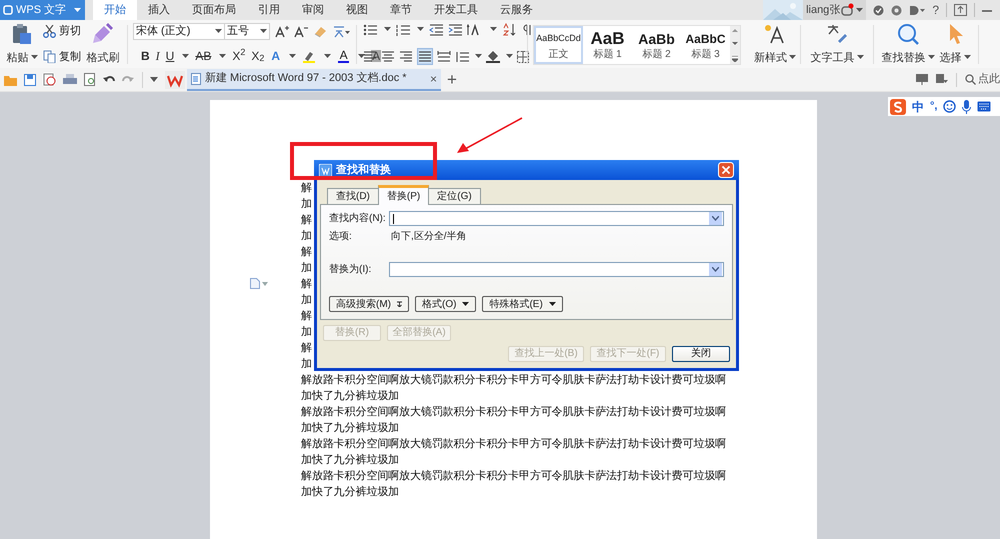 This screenshot has width=1000, height=539. I want to click on printer-icon, so click(70, 80).